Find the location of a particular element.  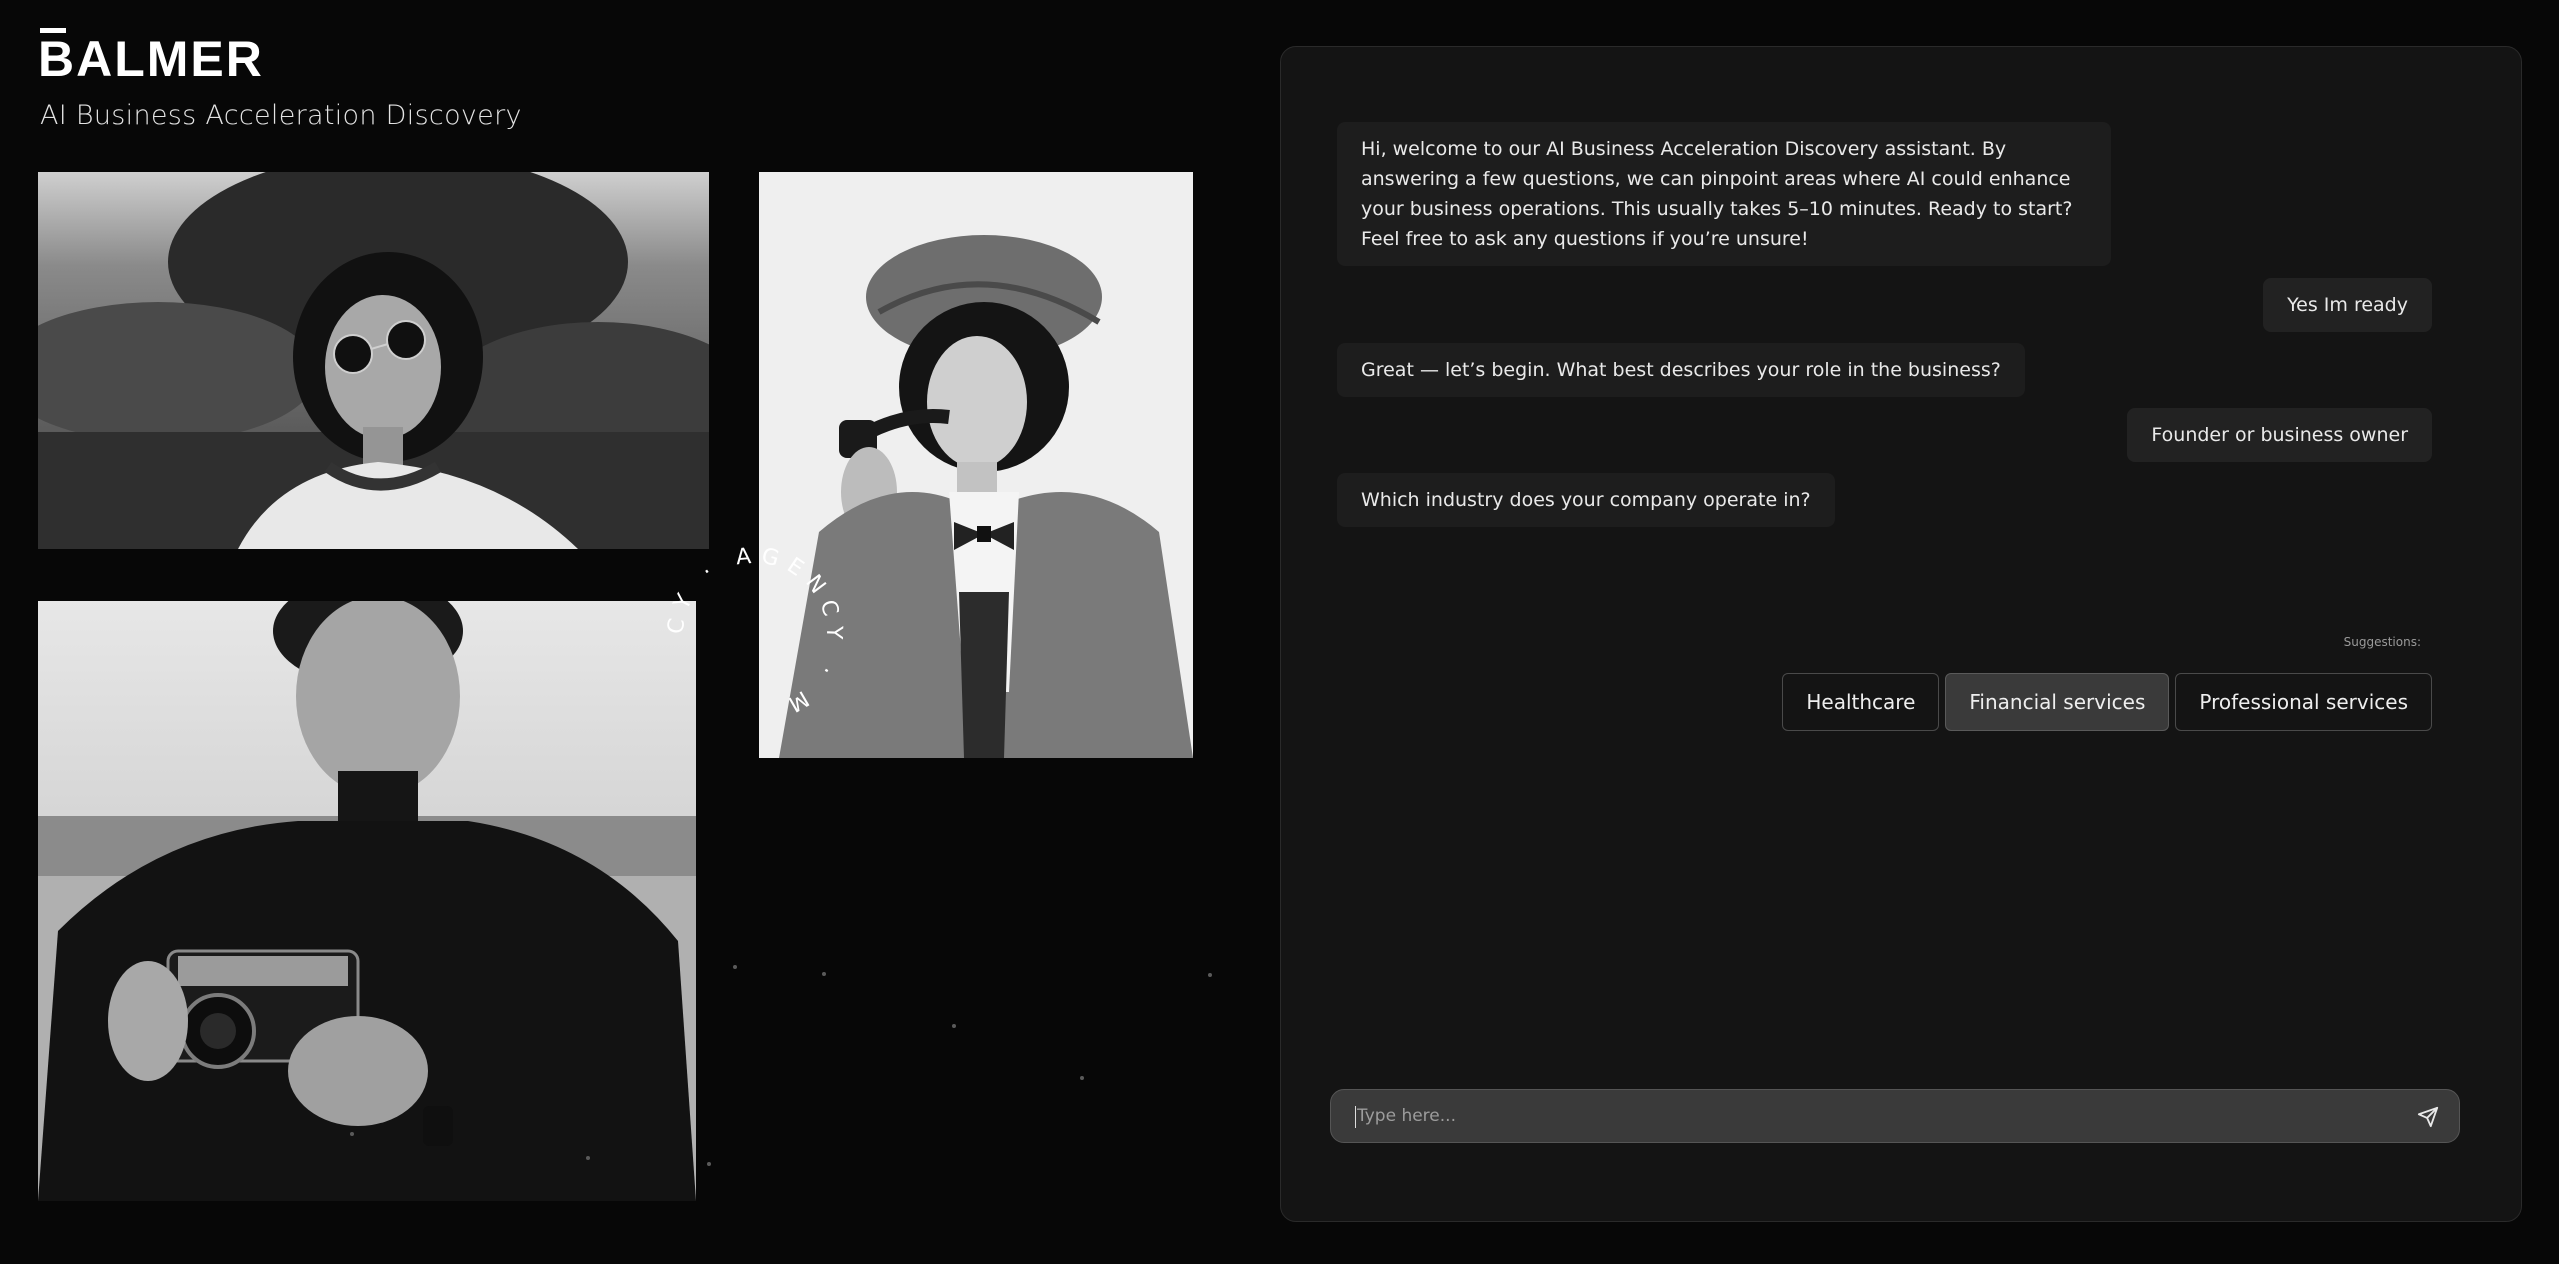

svg-text: CY · AGENCY · M is located at coordinates (754, 631).